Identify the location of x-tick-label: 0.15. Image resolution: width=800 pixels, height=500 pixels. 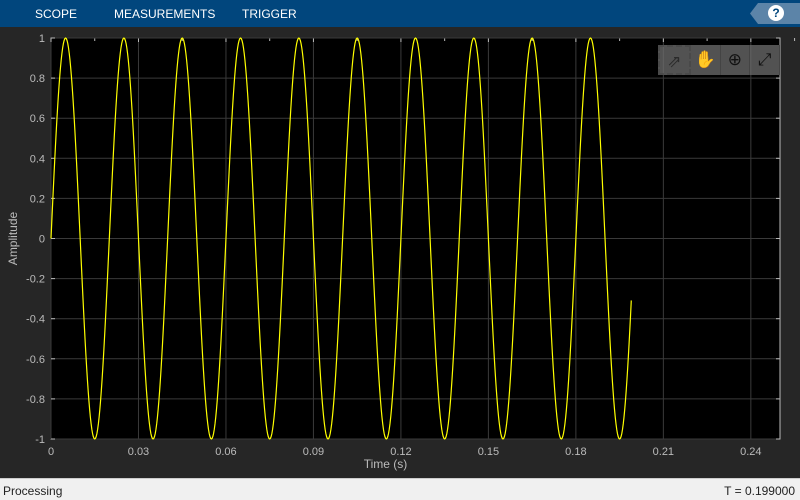
(488, 452).